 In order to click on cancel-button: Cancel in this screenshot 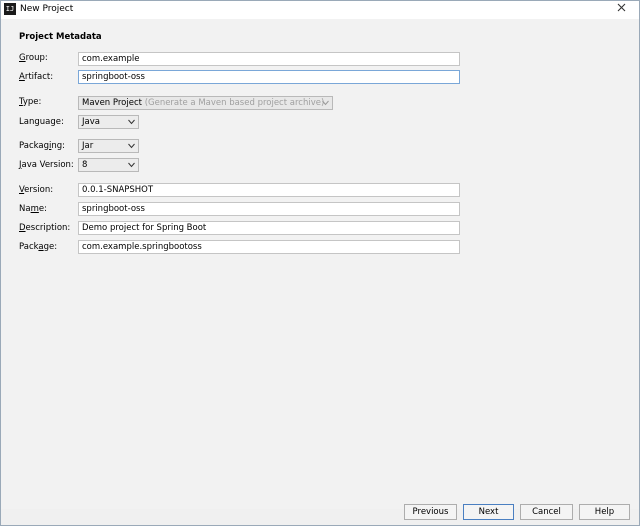, I will do `click(546, 512)`.